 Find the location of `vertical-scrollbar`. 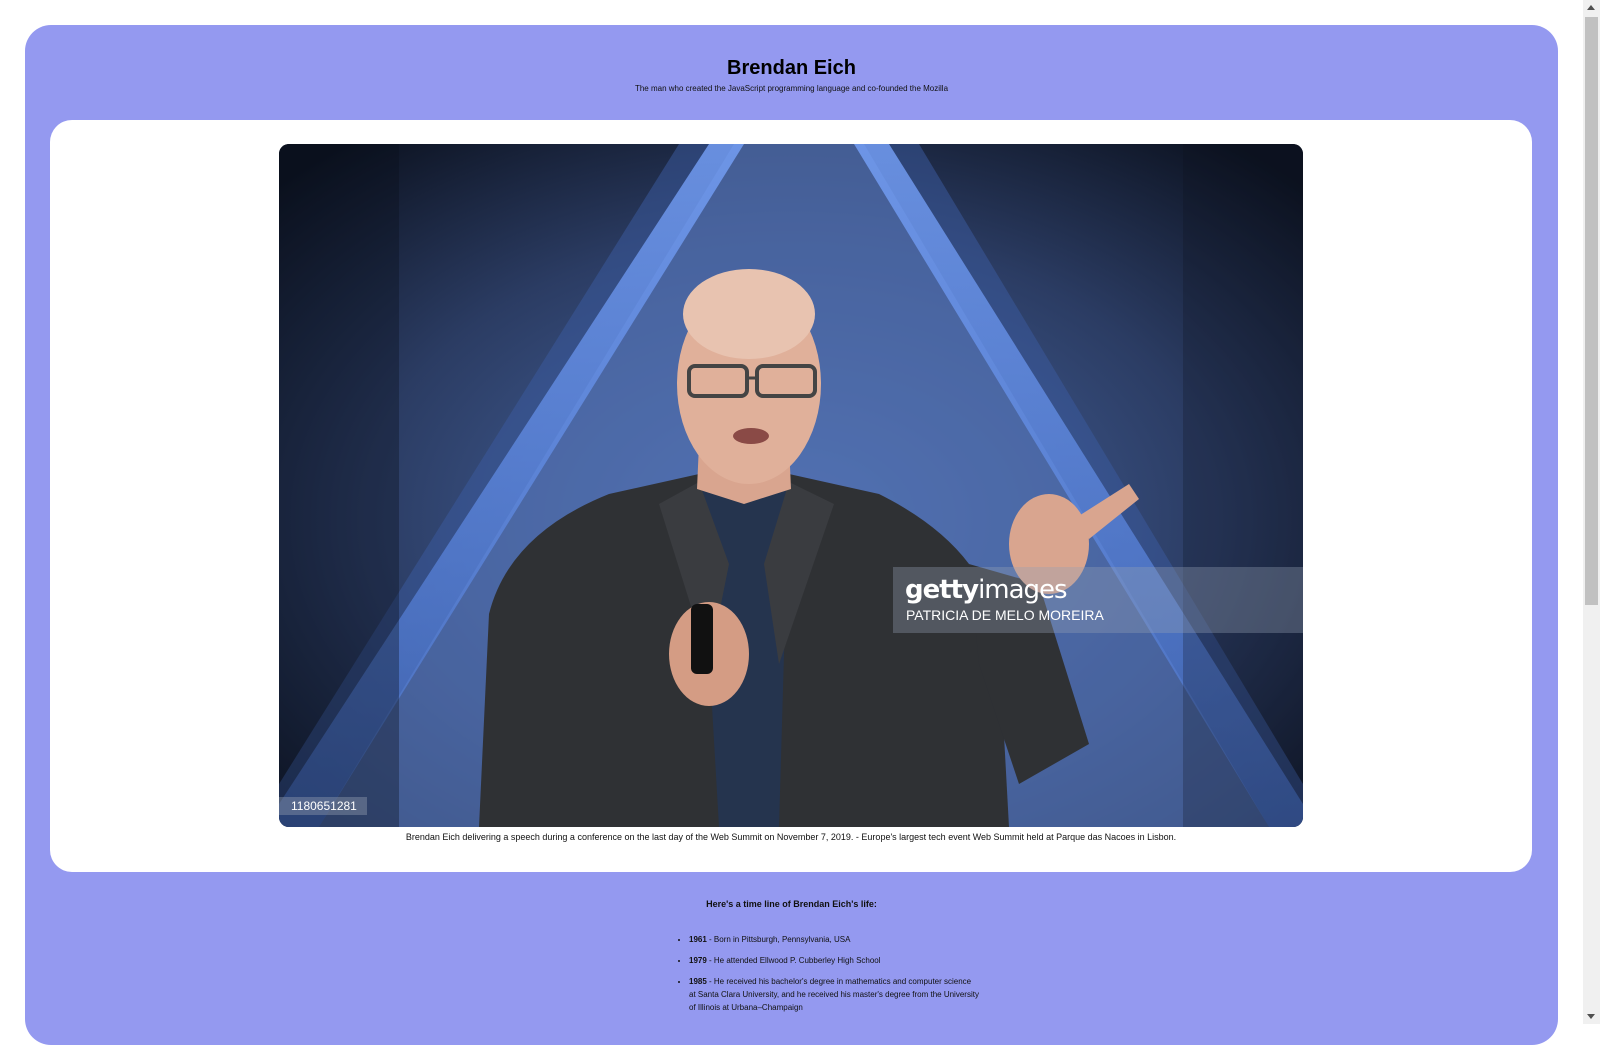

vertical-scrollbar is located at coordinates (1591, 512).